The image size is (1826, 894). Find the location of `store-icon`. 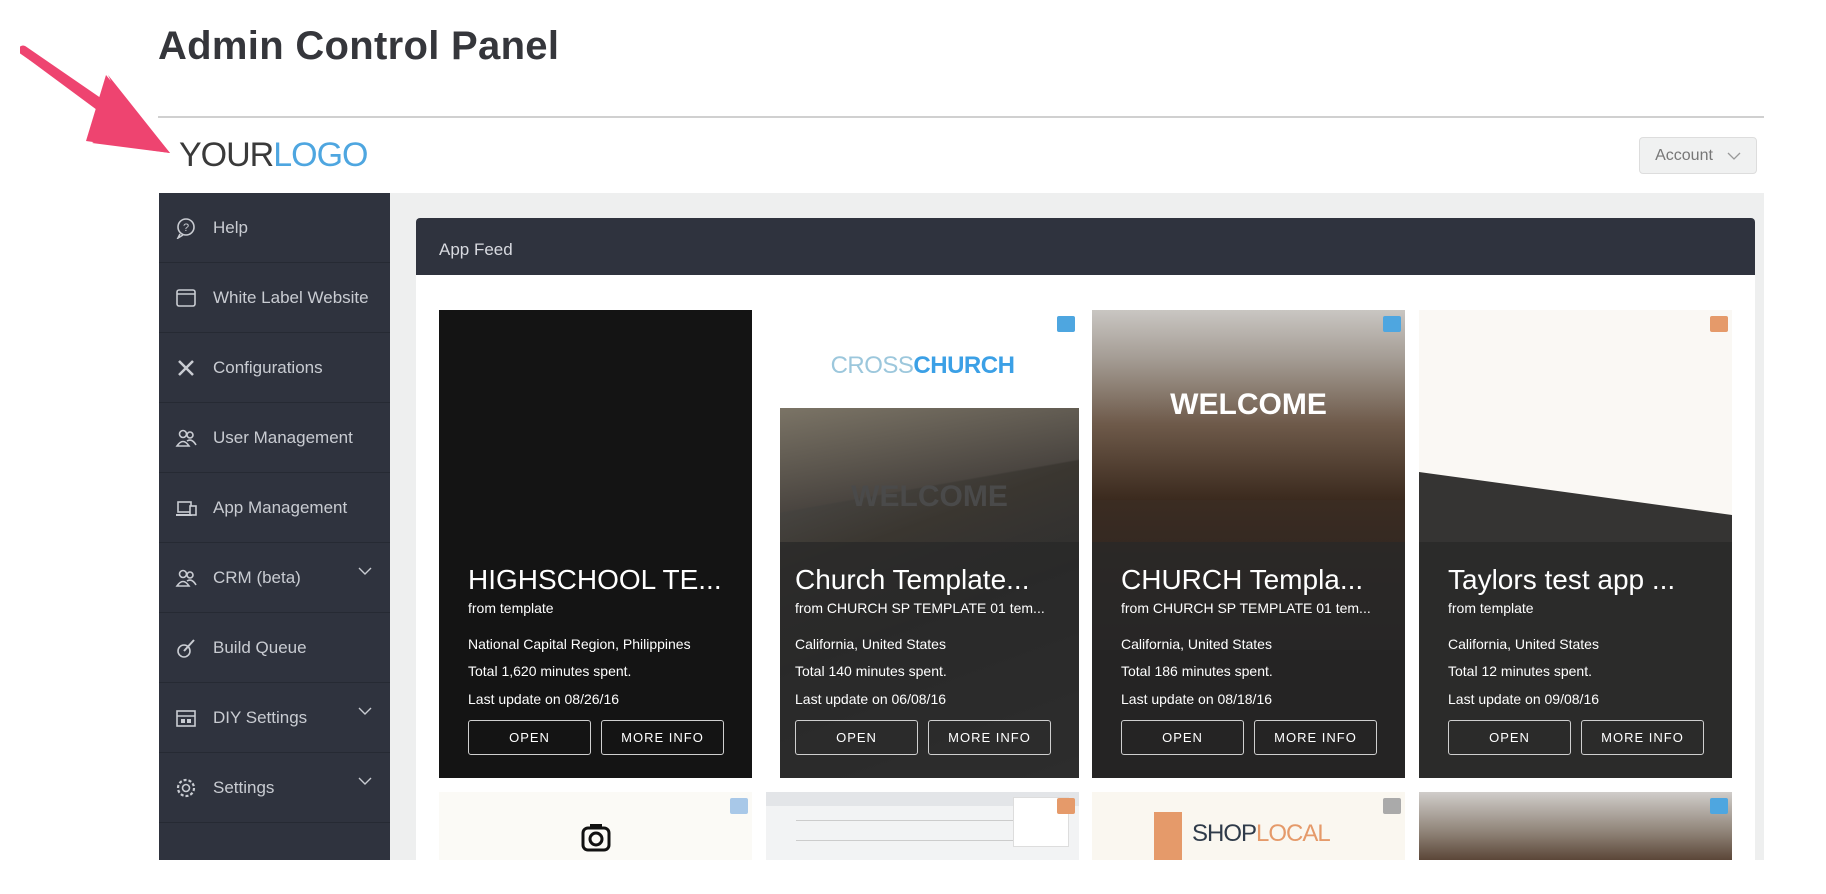

store-icon is located at coordinates (186, 718).